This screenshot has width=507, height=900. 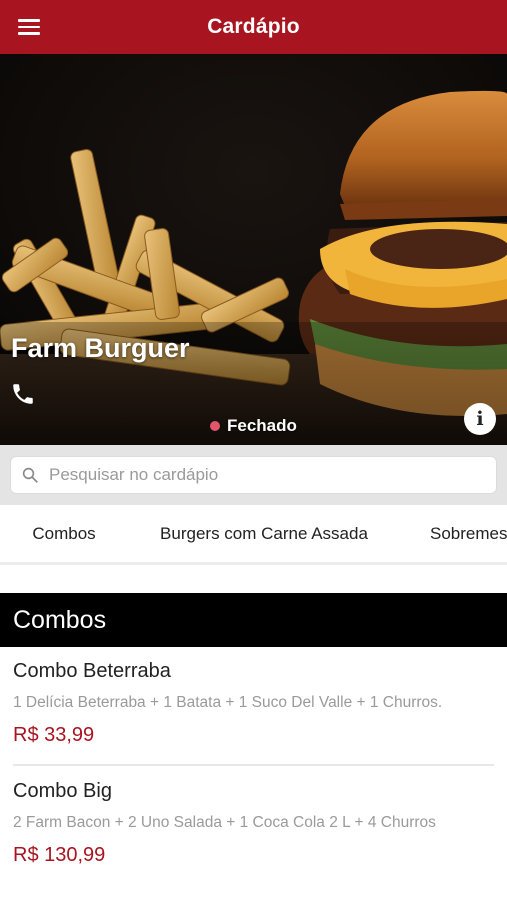 What do you see at coordinates (215, 426) in the screenshot?
I see `status-dot-icon` at bounding box center [215, 426].